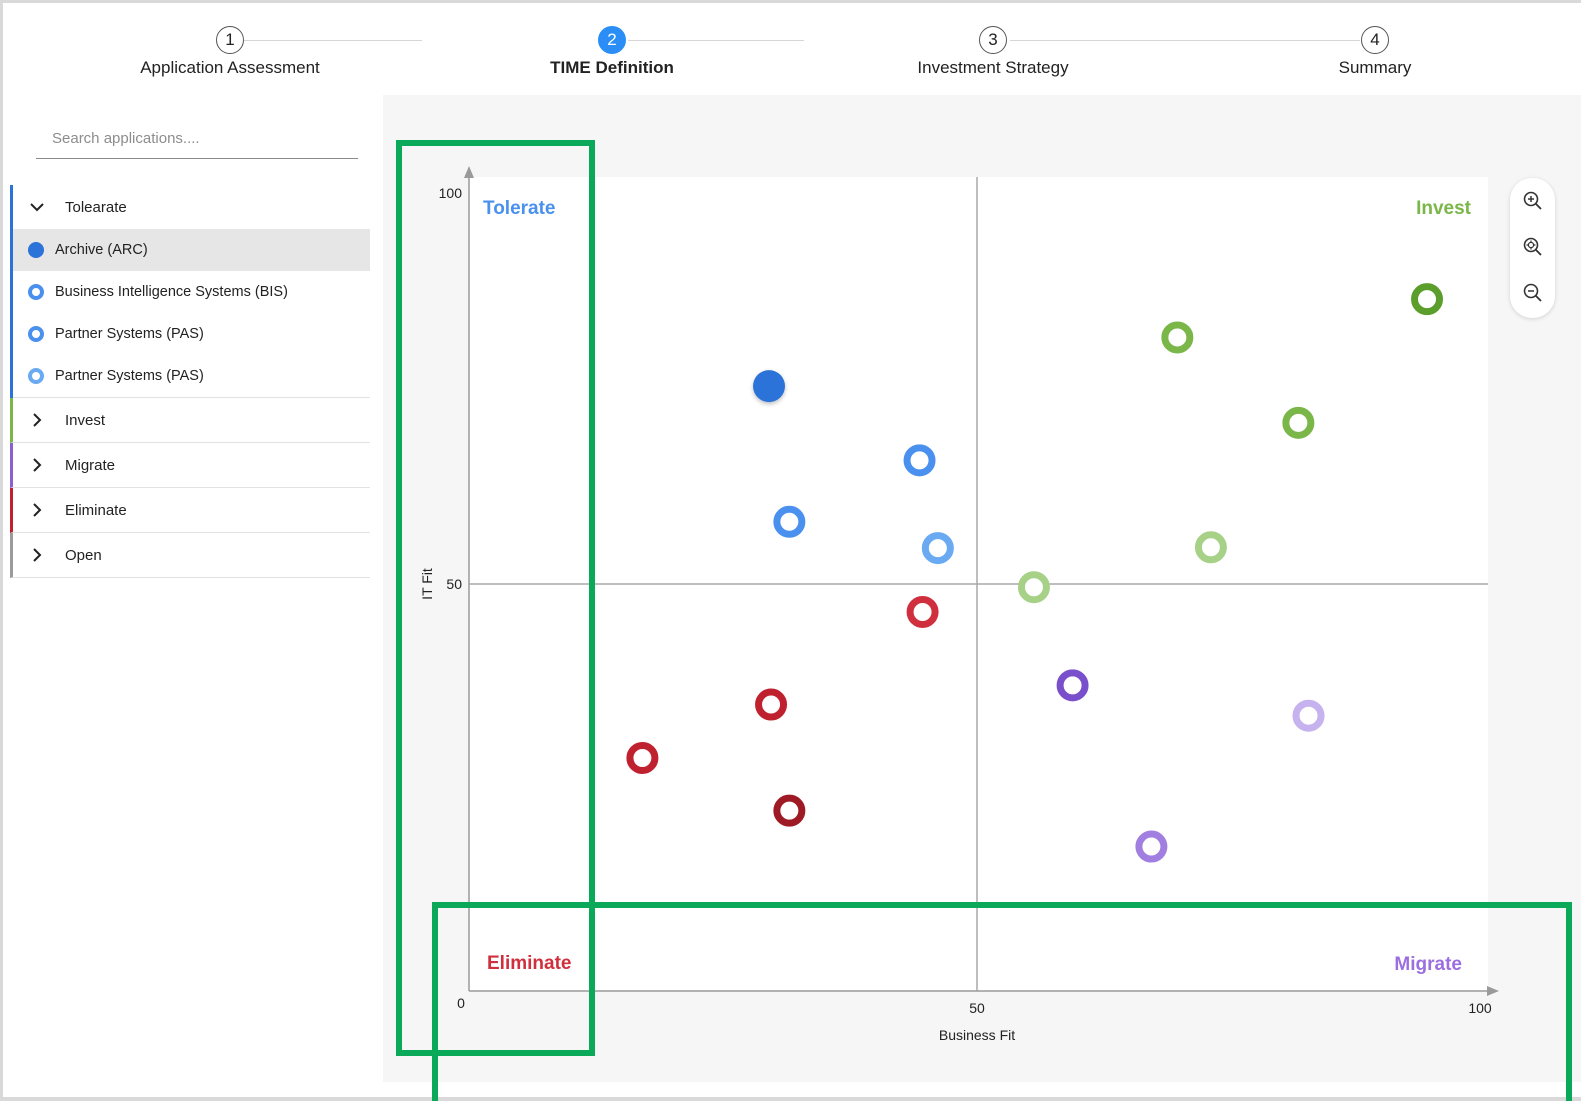 This screenshot has height=1101, width=1581. I want to click on zoom-in-button, so click(1532, 201).